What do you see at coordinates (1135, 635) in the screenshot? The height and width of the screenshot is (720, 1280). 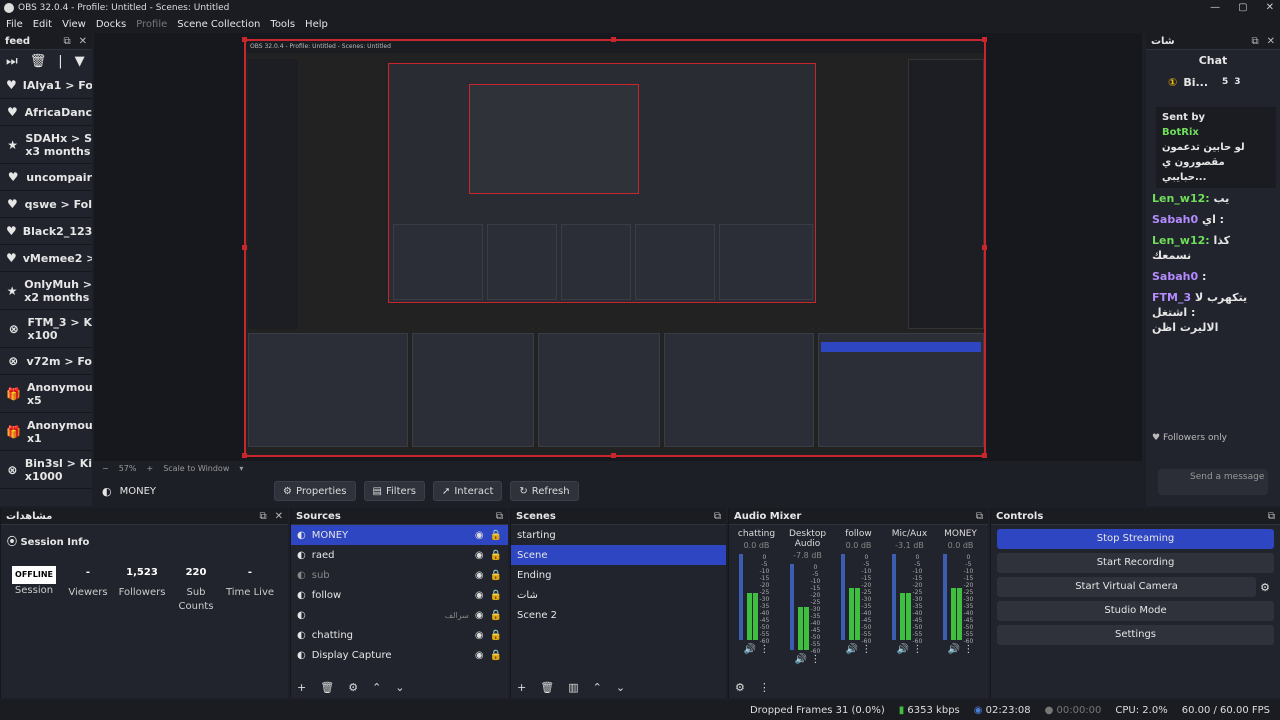 I see `settings-button: Settings` at bounding box center [1135, 635].